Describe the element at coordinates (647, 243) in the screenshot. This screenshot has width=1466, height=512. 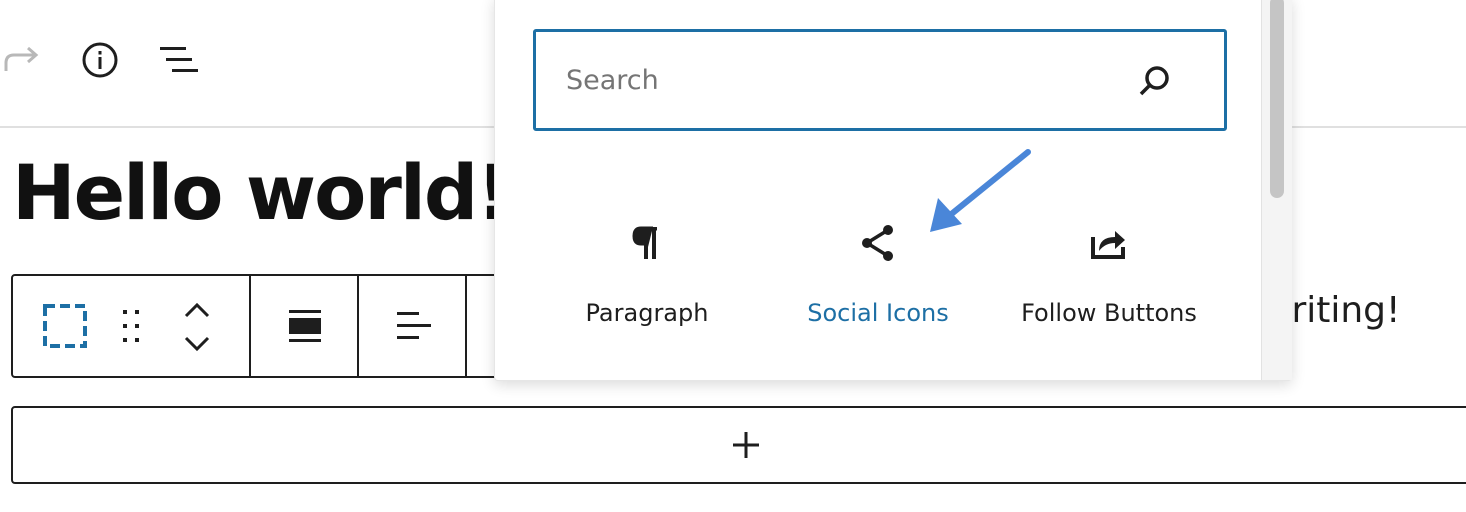
I see `paragraph-icon` at that location.